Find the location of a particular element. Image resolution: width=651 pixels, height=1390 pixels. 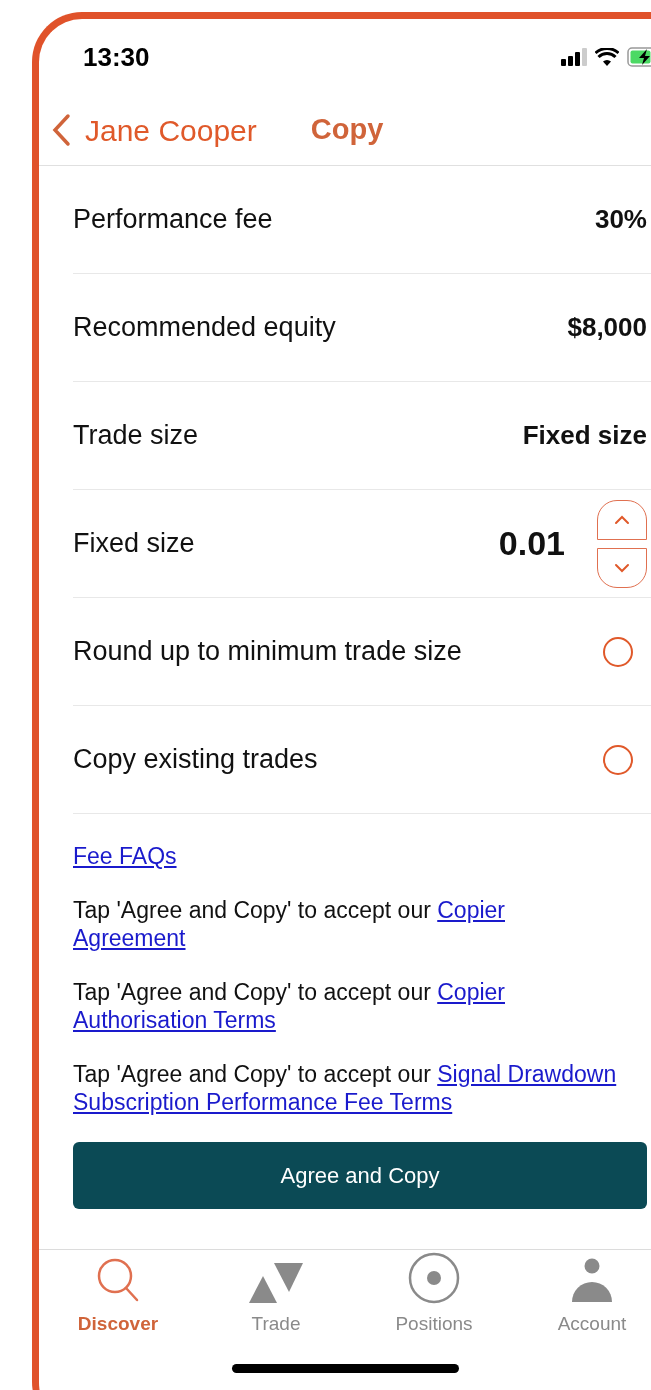

tab-bar-item: Positions is located at coordinates (434, 1296).